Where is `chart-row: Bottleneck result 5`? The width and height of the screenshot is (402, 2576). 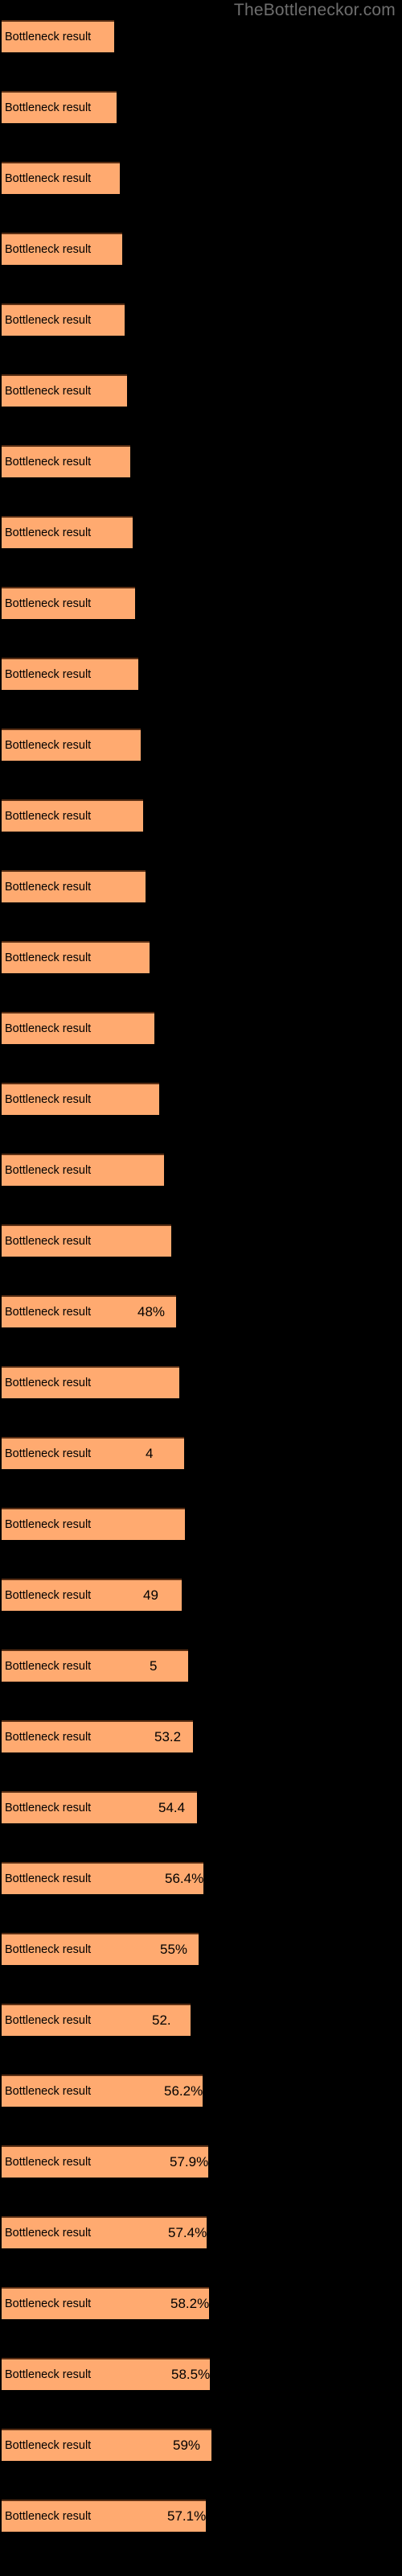
chart-row: Bottleneck result 5 is located at coordinates (201, 1665).